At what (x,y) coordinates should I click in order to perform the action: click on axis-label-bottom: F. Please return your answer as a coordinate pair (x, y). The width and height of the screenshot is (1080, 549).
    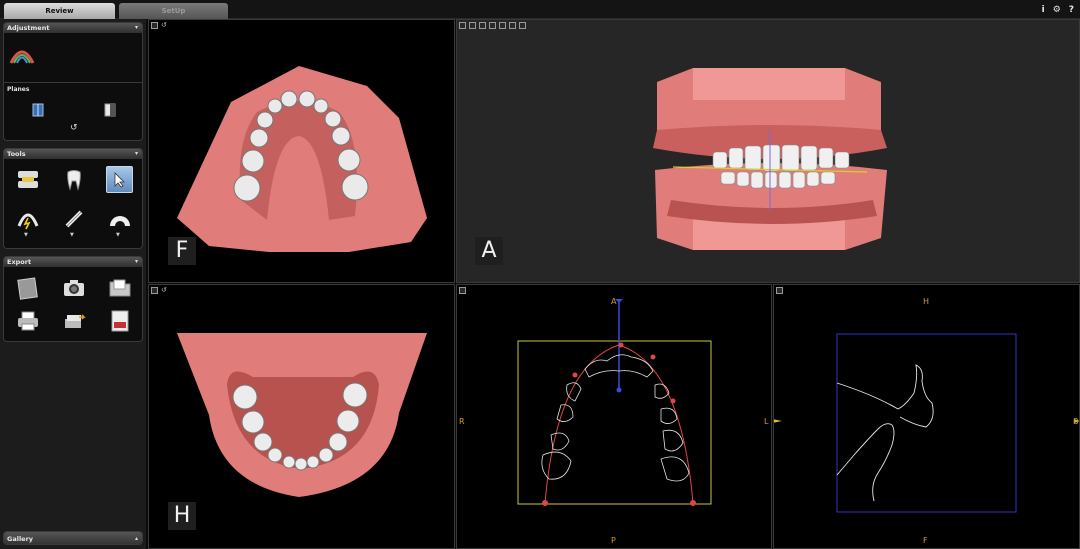
    Looking at the image, I should click on (925, 540).